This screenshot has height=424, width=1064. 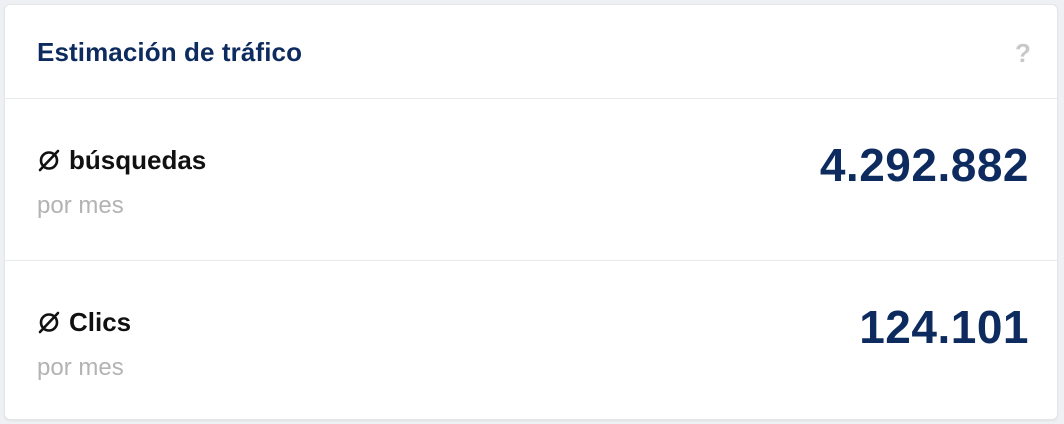 What do you see at coordinates (944, 327) in the screenshot?
I see `metric-clicks-value: 124.101` at bounding box center [944, 327].